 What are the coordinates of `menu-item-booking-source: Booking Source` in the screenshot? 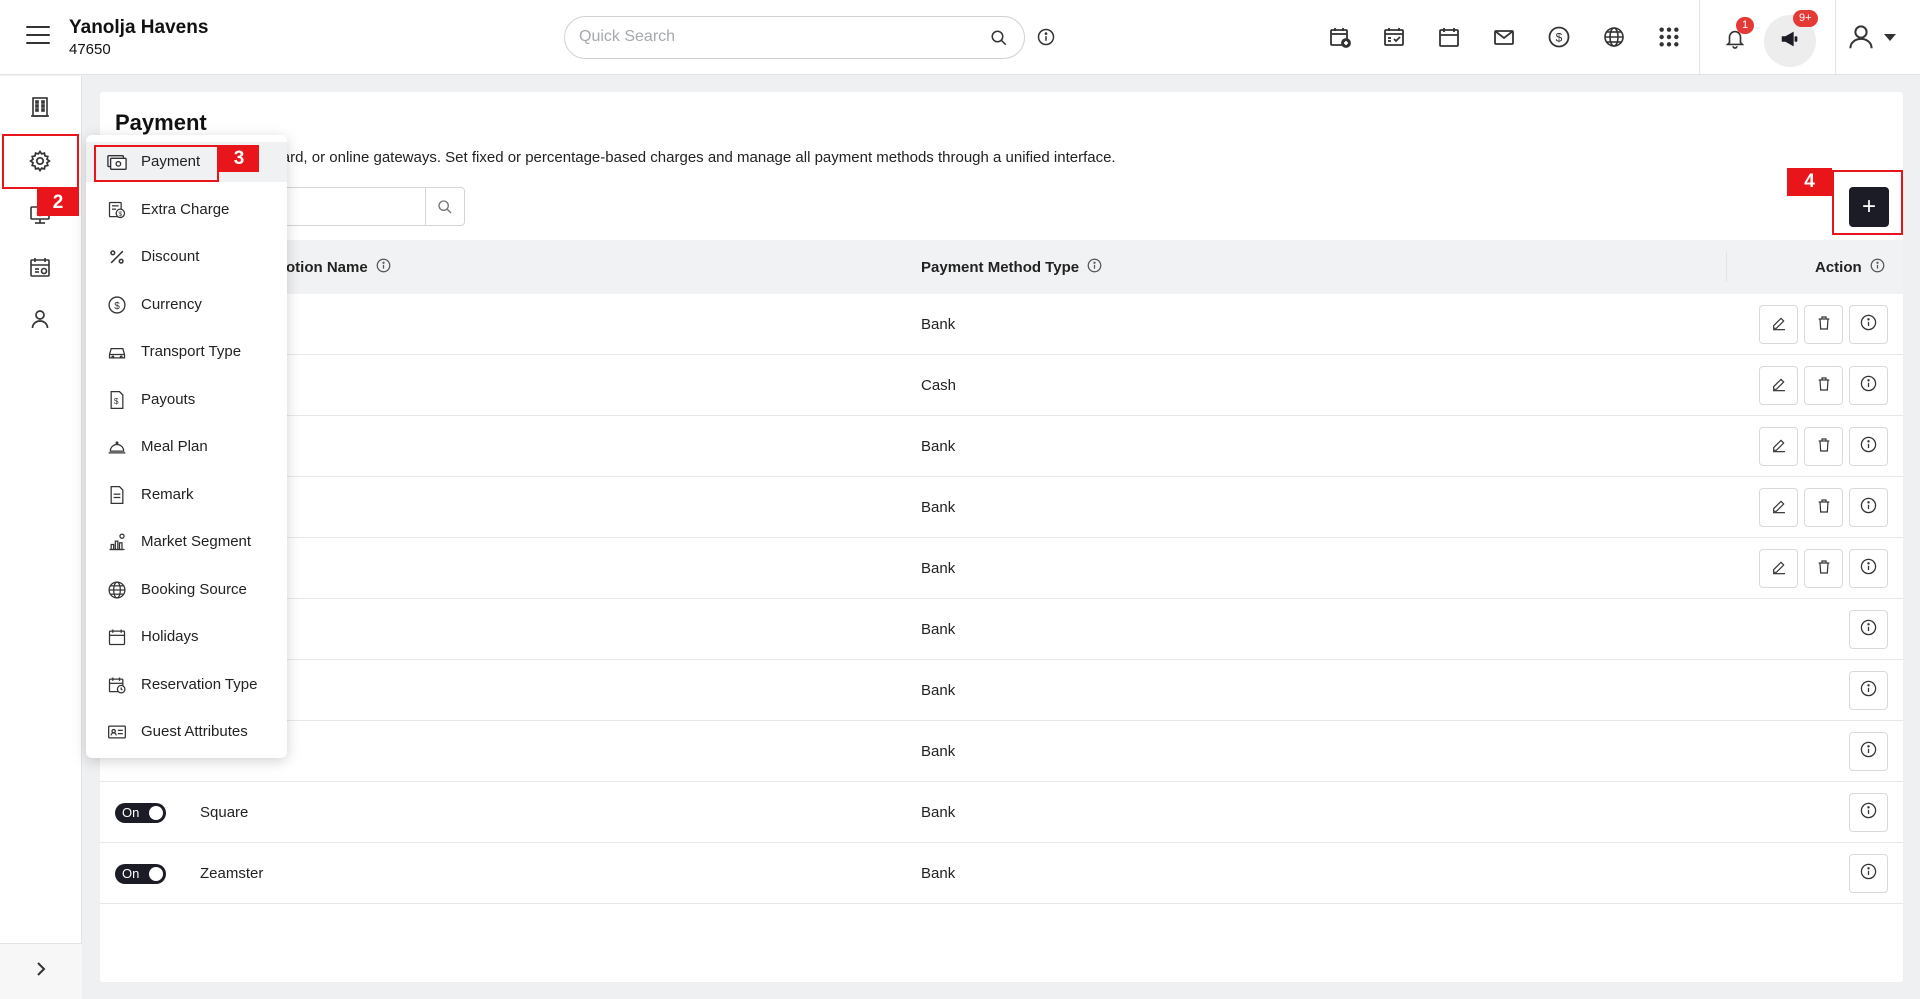 It's located at (186, 590).